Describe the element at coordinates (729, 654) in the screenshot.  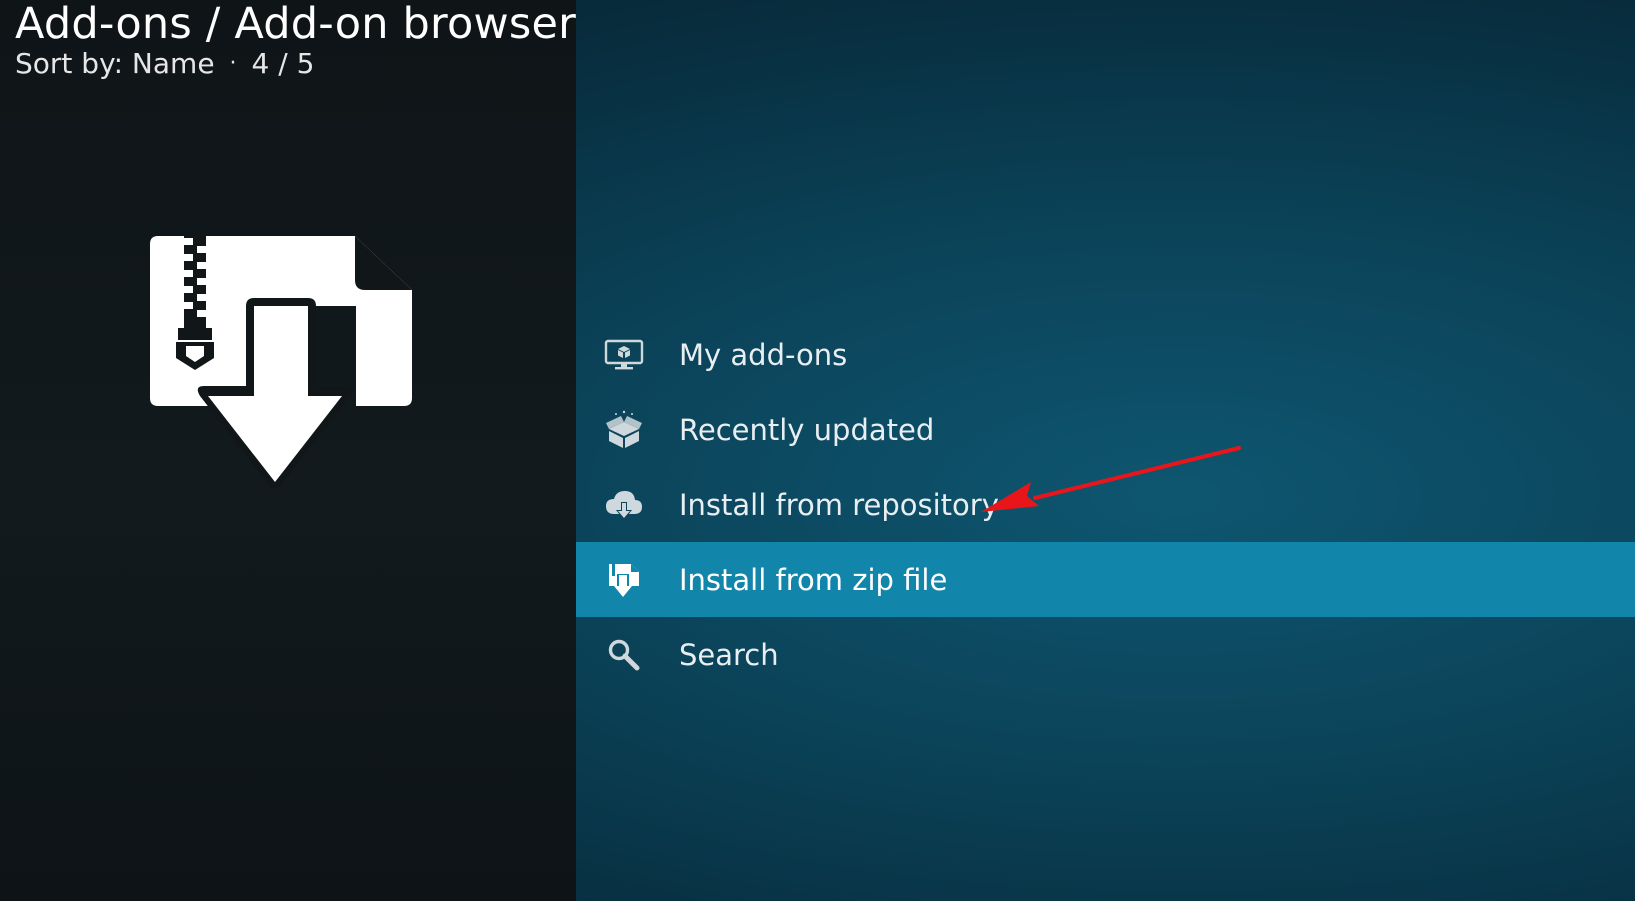
I see `menu-item-label: Search` at that location.